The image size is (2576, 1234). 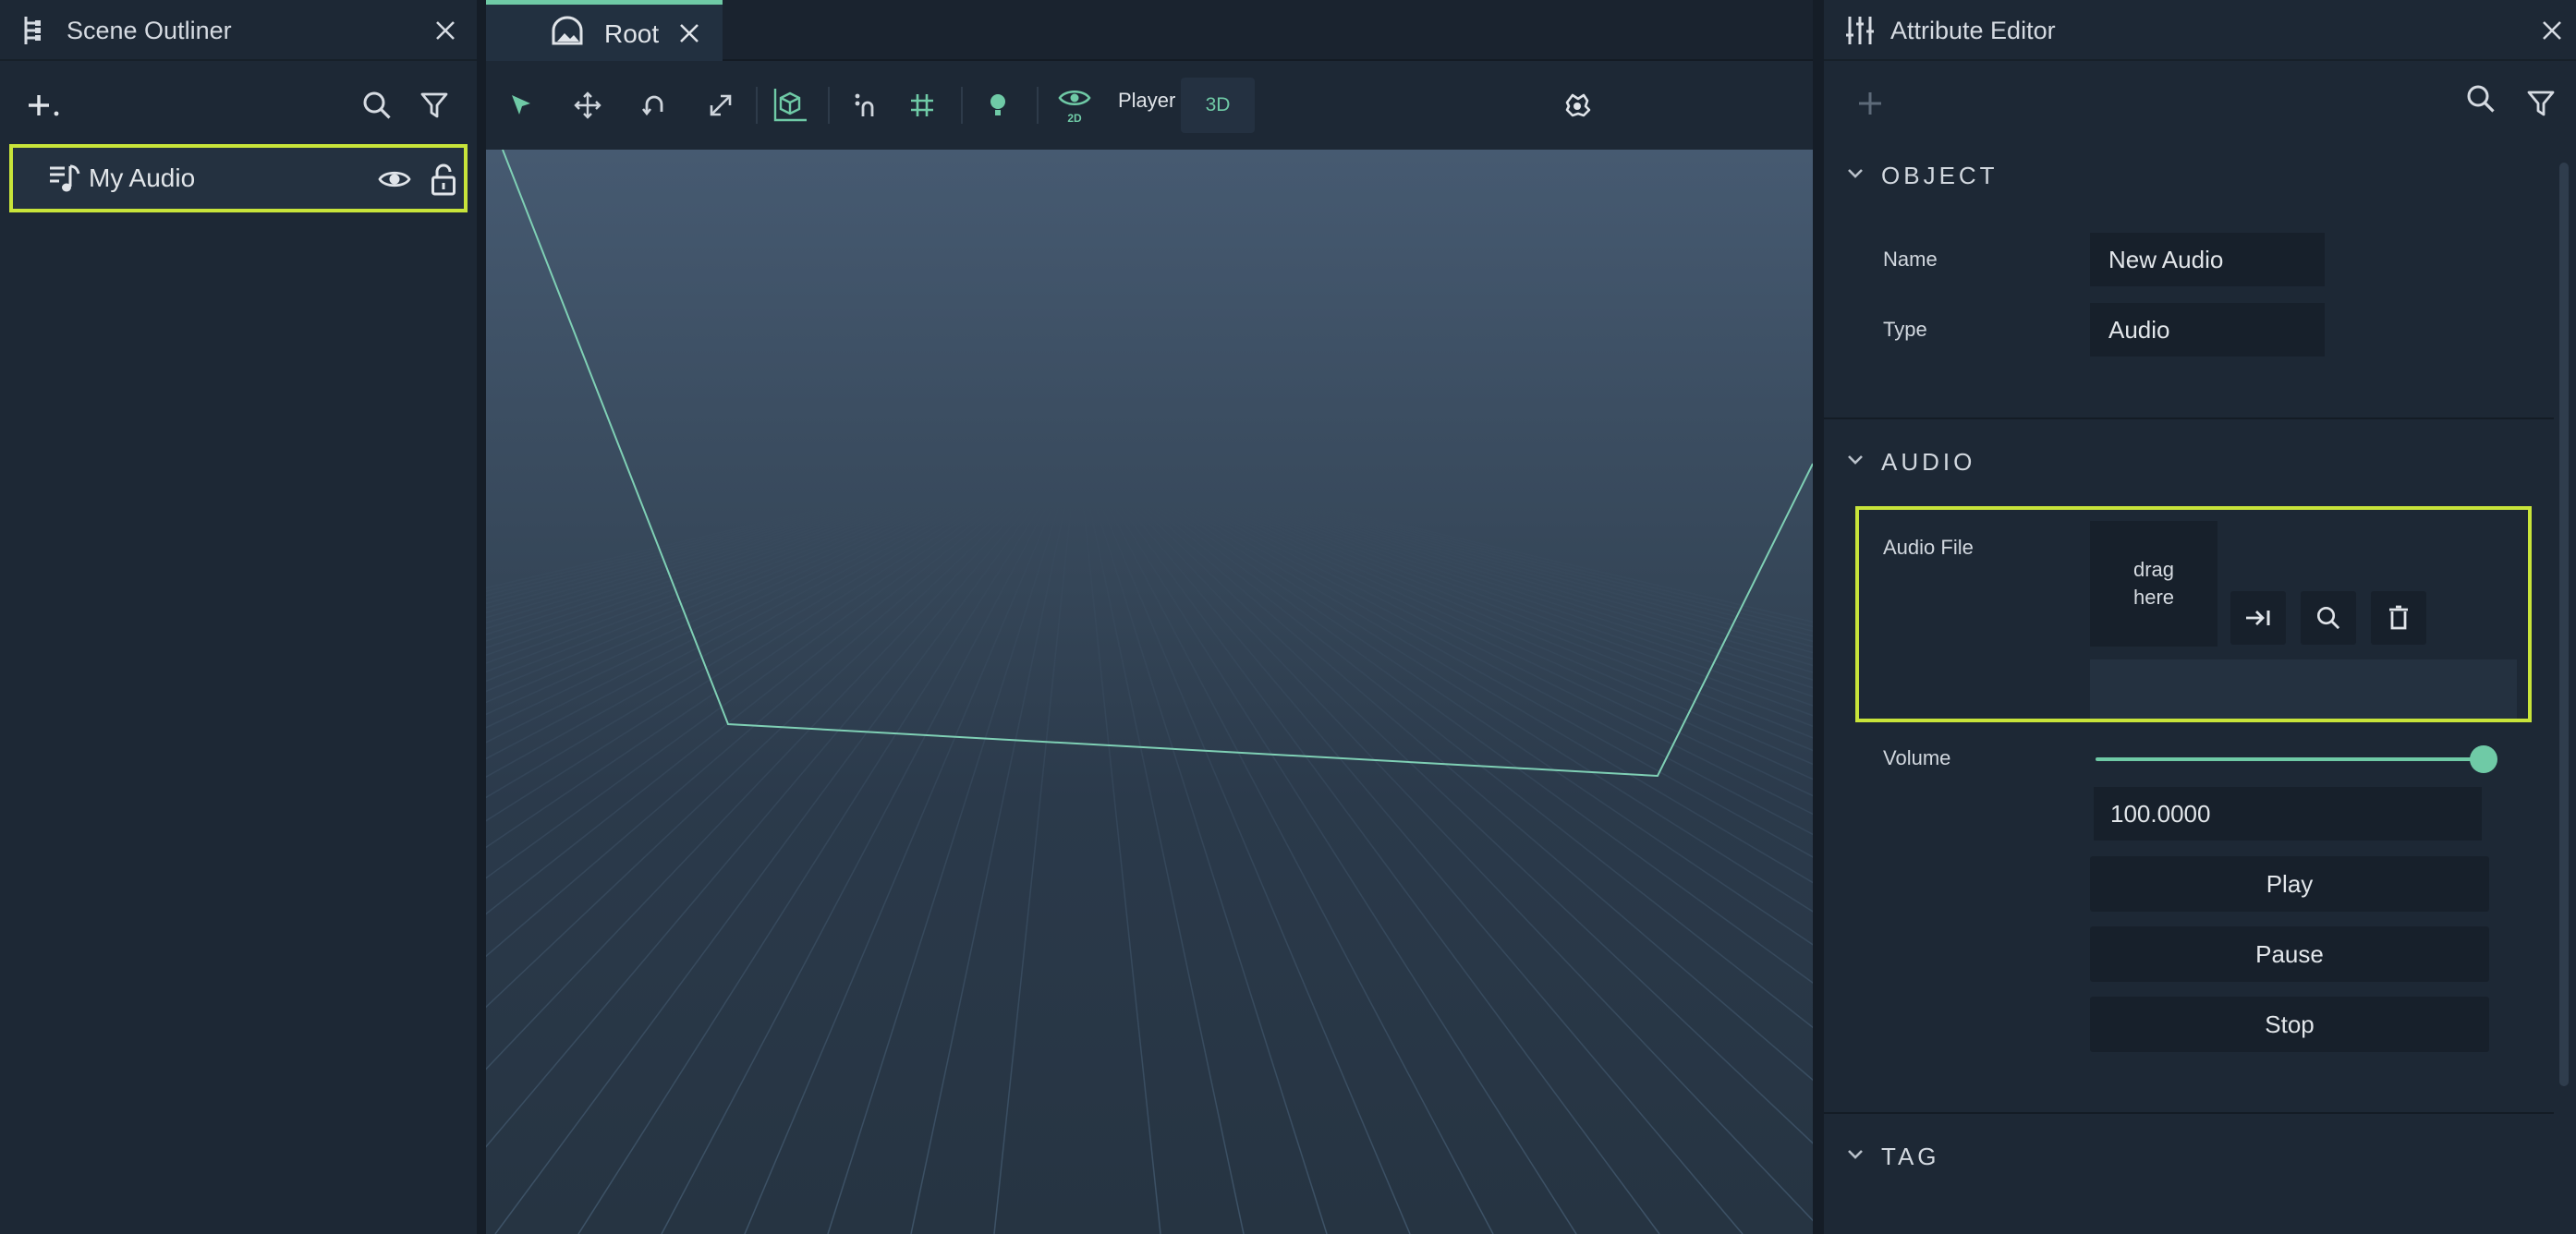 I want to click on section-tag-title: TAG, so click(x=1910, y=1156).